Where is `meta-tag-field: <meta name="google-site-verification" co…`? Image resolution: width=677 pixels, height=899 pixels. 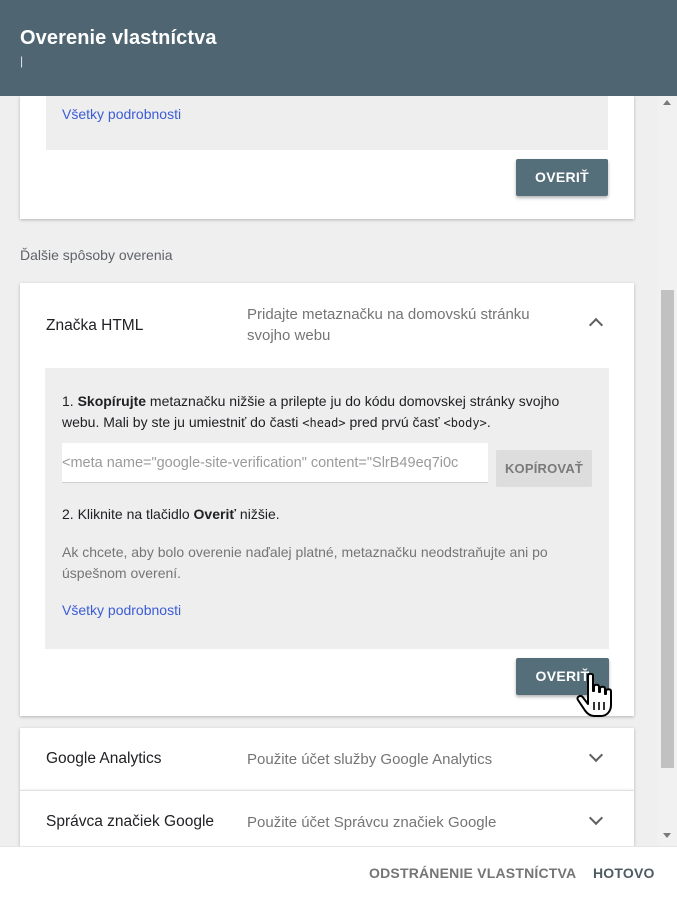 meta-tag-field: <meta name="google-site-verification" co… is located at coordinates (275, 463).